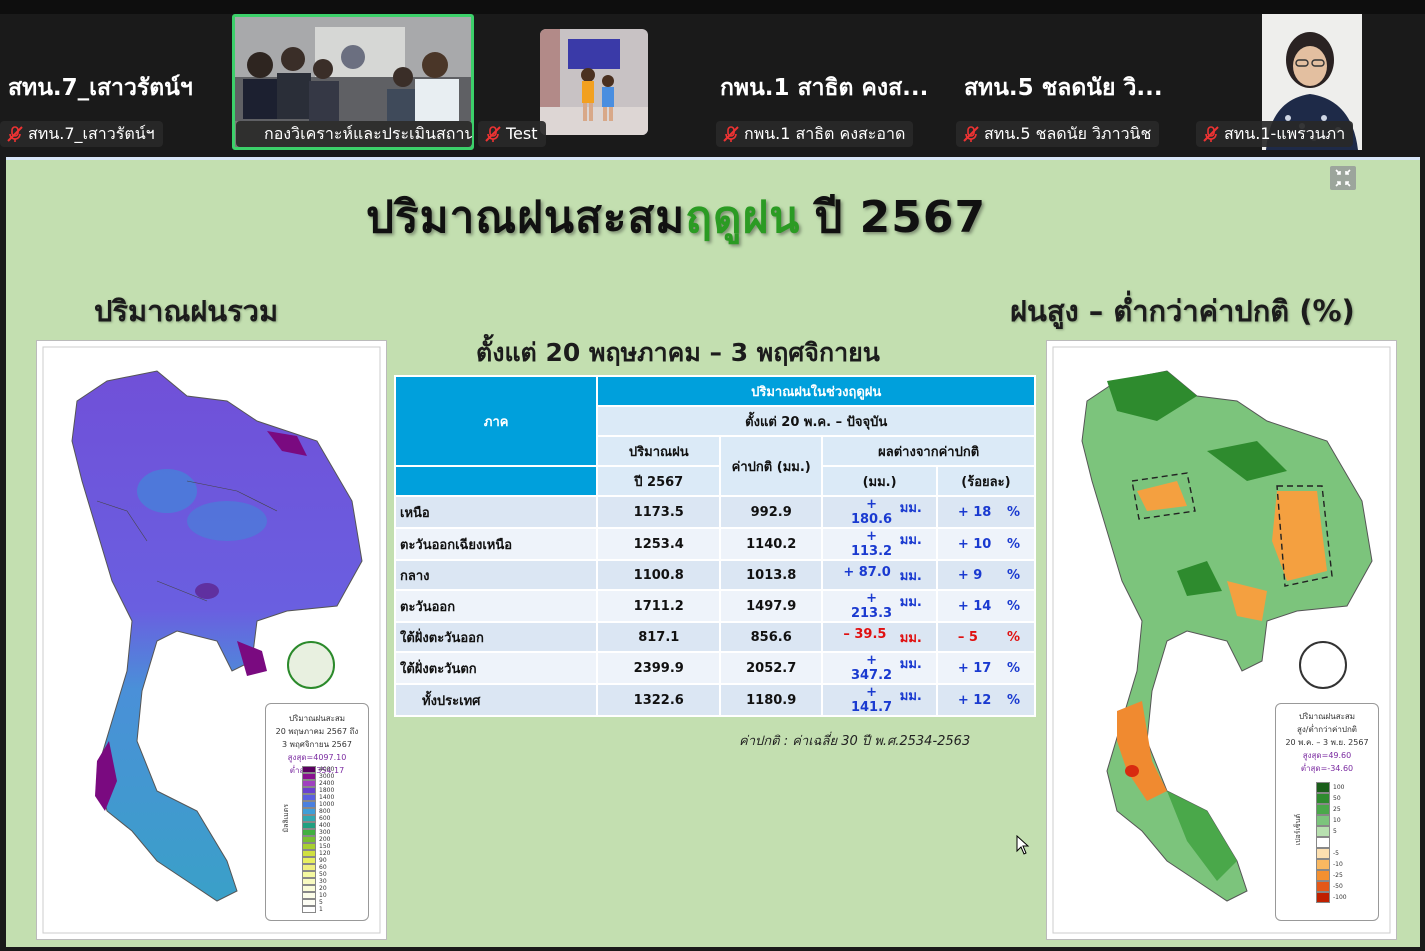 This screenshot has width=1425, height=951. I want to click on table-row: ตะวันออก 1711.2 1497.9 + 213.3 มม. + 14%, so click(715, 606).